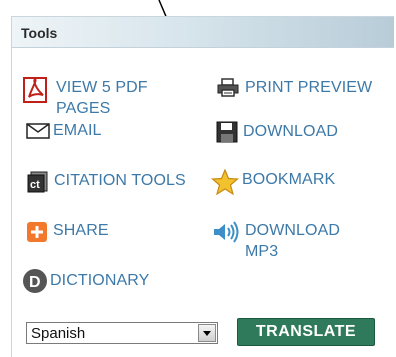 The width and height of the screenshot is (396, 357). What do you see at coordinates (39, 33) in the screenshot?
I see `panel-title: Tools` at bounding box center [39, 33].